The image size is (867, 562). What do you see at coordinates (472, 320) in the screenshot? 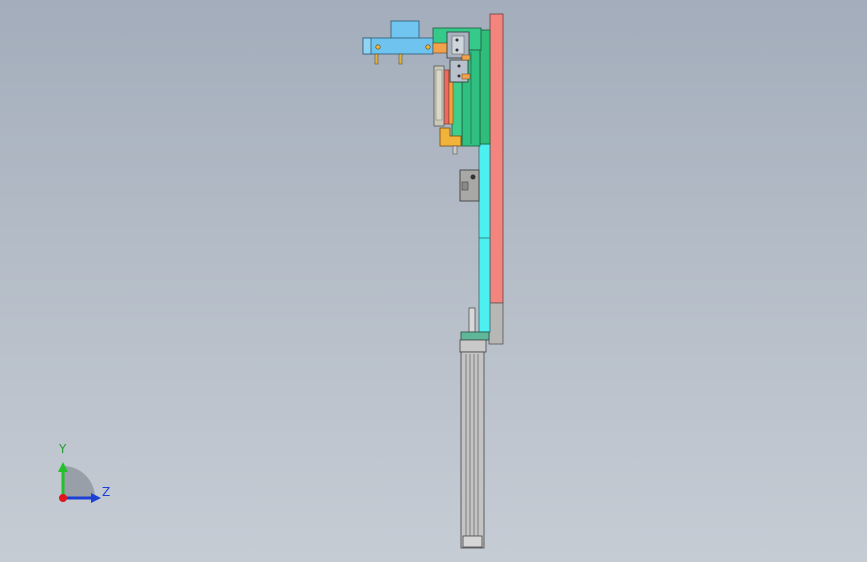
I see `piston-rod` at bounding box center [472, 320].